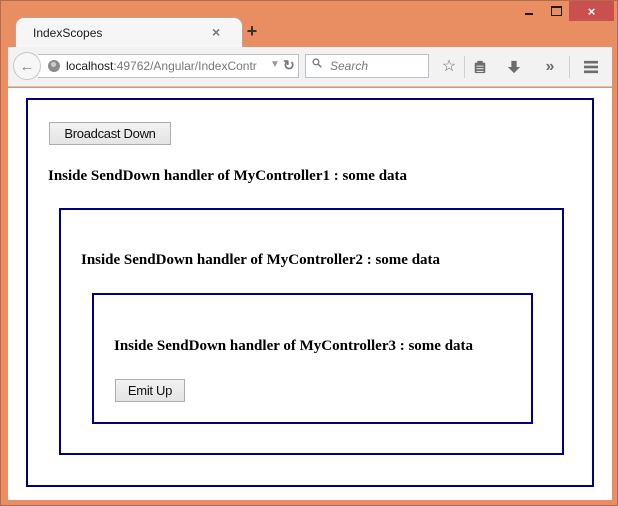  I want to click on maximize-icon, so click(556, 11).